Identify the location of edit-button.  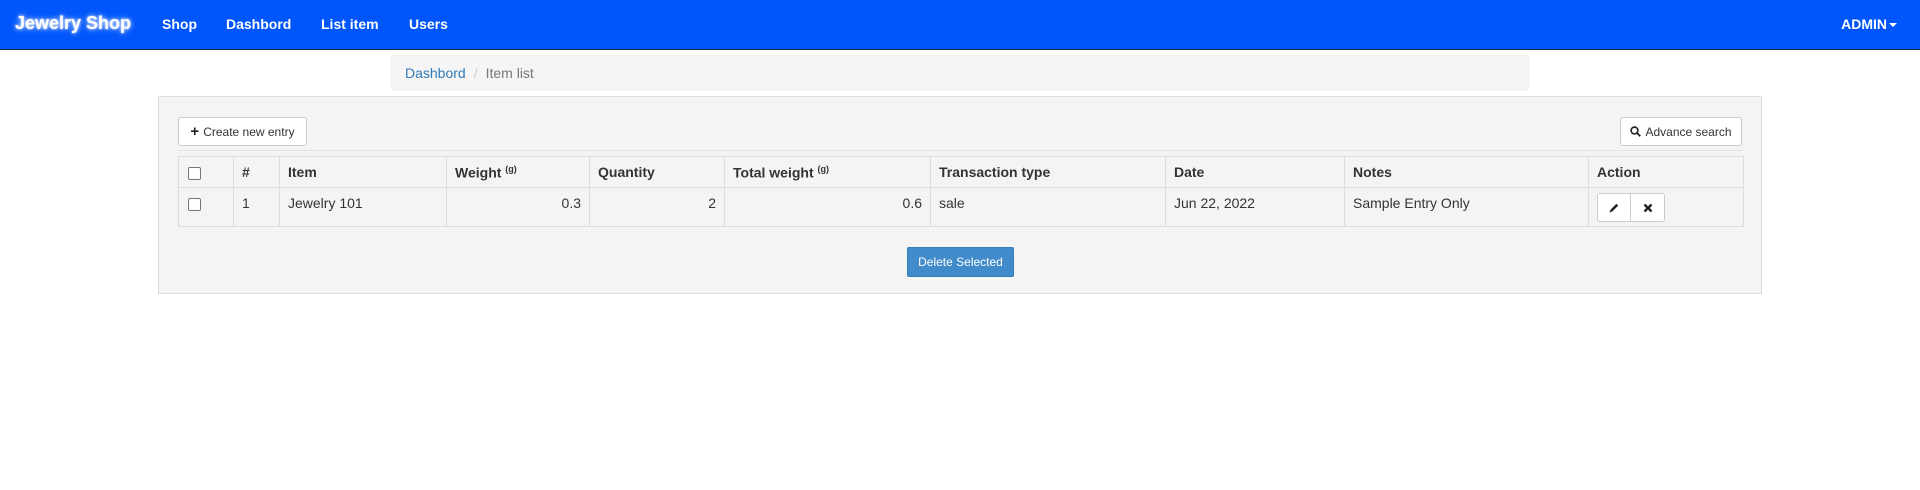
(1614, 207).